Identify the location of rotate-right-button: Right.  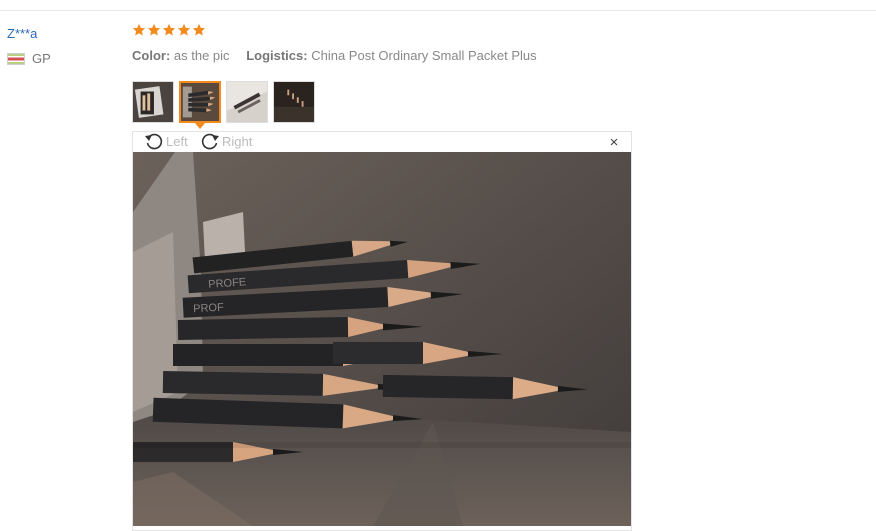
(225, 141).